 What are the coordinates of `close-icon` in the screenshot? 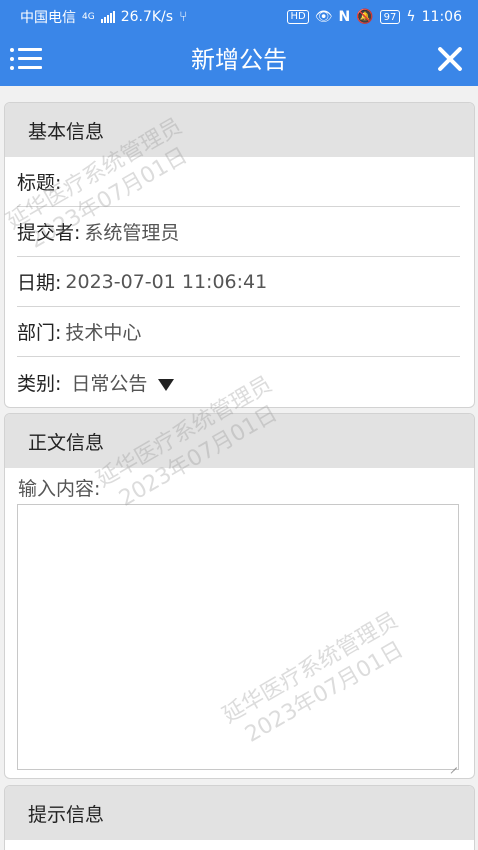 It's located at (450, 59).